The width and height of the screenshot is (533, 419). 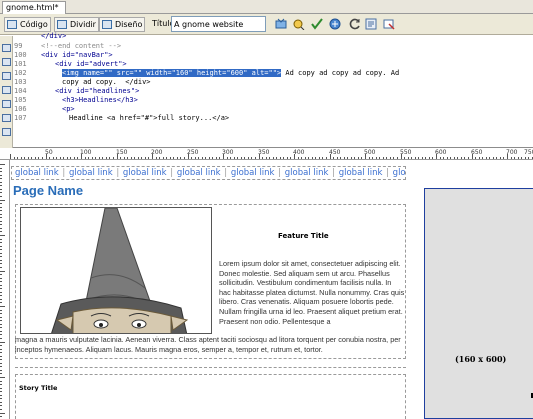 What do you see at coordinates (6, 48) in the screenshot?
I see `open-documents-icon` at bounding box center [6, 48].